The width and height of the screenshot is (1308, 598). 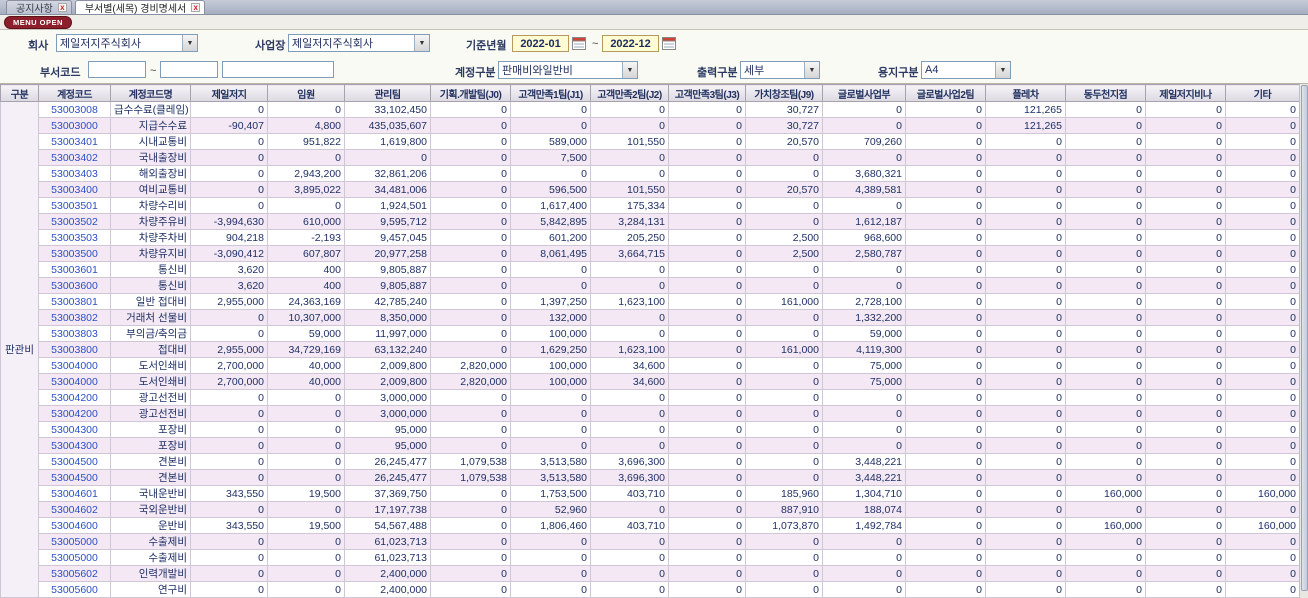 What do you see at coordinates (74, 141) in the screenshot?
I see `account-code-cell: 53003401` at bounding box center [74, 141].